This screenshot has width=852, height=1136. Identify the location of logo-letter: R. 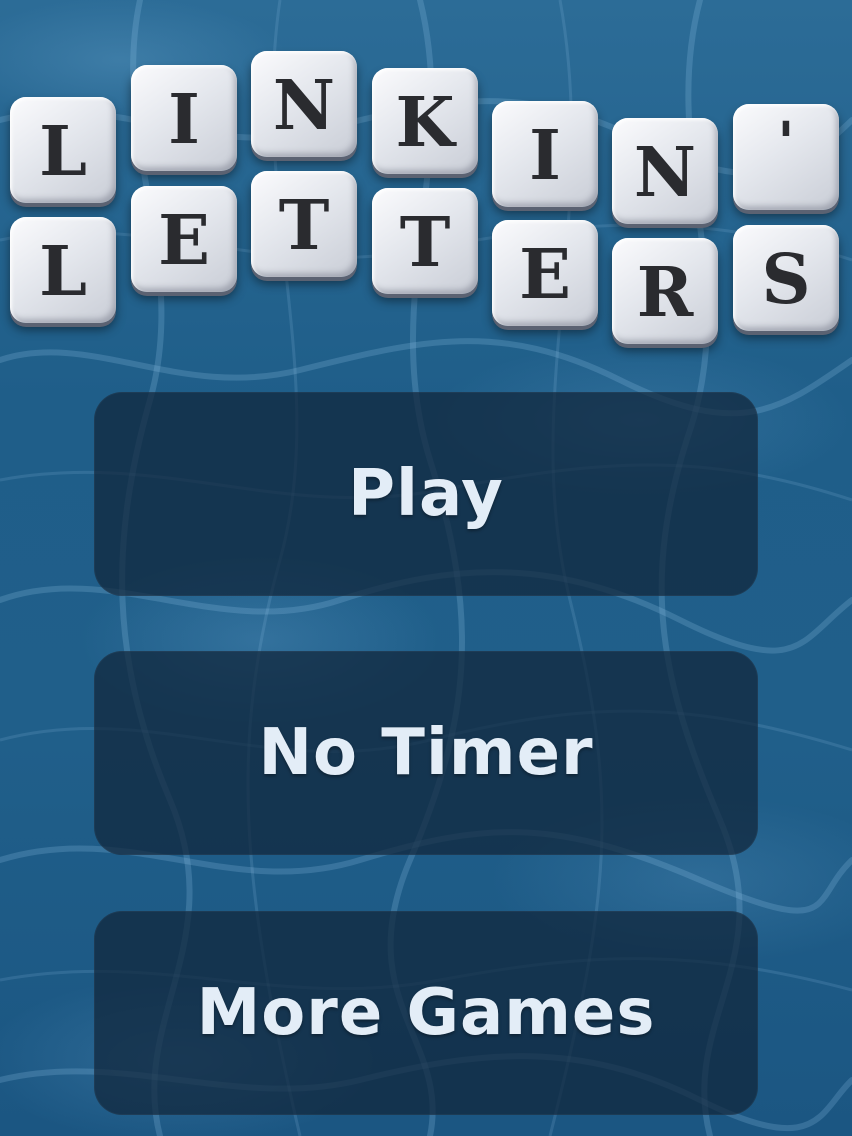
(665, 293).